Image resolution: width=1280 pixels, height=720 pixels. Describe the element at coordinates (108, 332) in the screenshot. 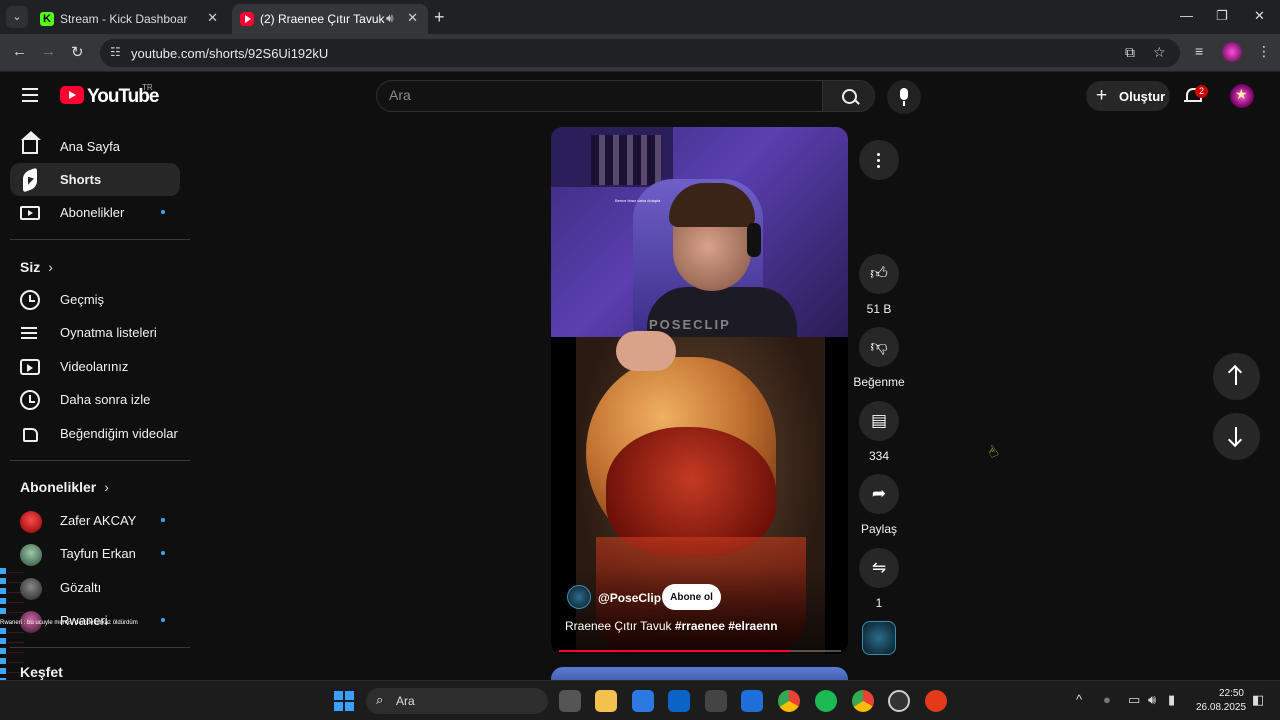

I see `sidebar-item-label: Oynatma listeleri` at that location.